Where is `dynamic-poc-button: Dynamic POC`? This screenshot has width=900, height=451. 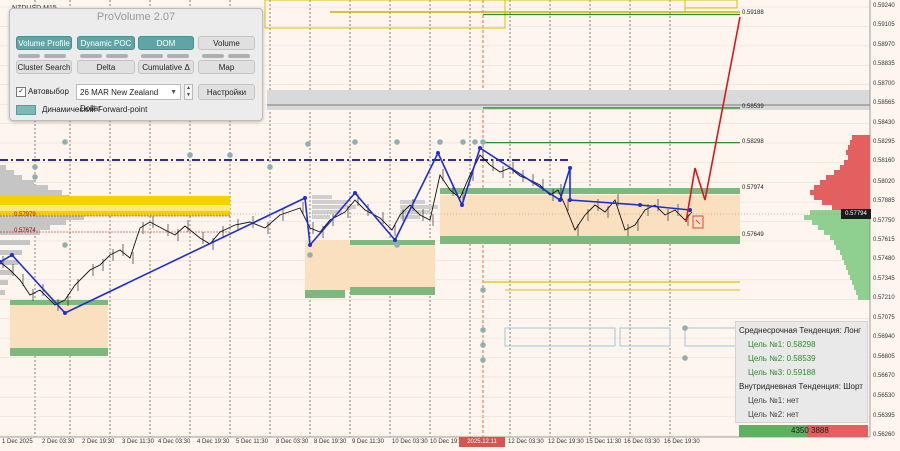
dynamic-poc-button: Dynamic POC is located at coordinates (106, 43).